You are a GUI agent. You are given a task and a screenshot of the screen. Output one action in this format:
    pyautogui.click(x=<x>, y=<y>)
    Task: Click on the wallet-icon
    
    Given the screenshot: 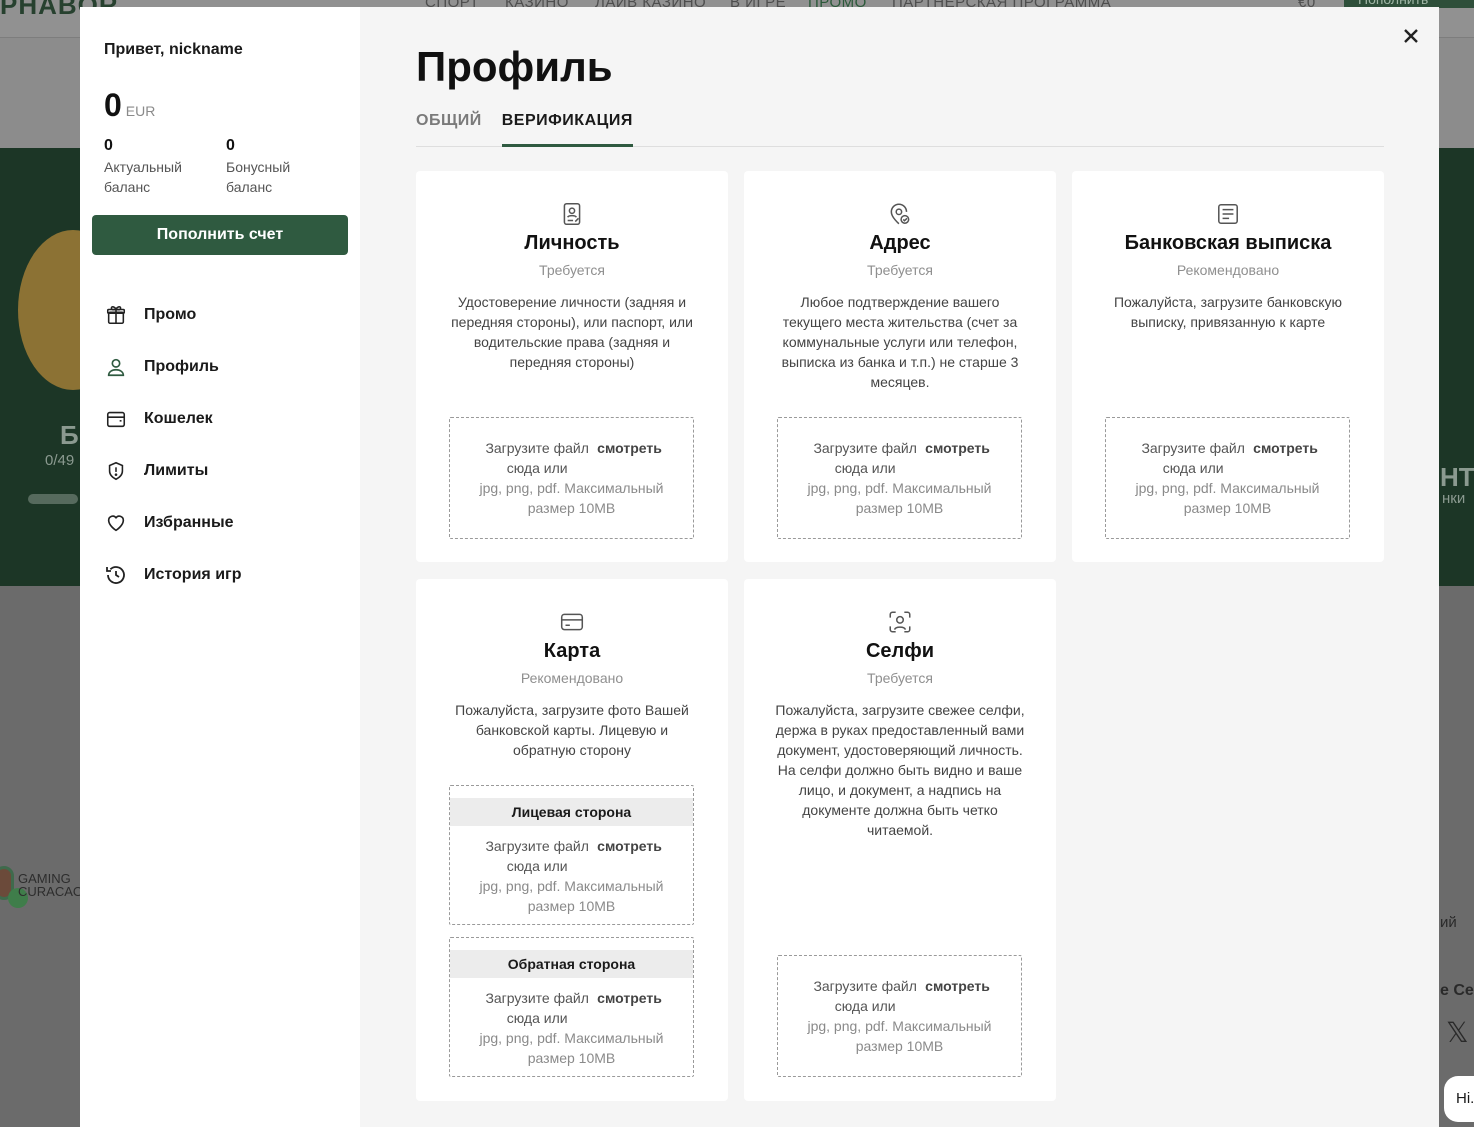 What is the action you would take?
    pyautogui.click(x=116, y=419)
    